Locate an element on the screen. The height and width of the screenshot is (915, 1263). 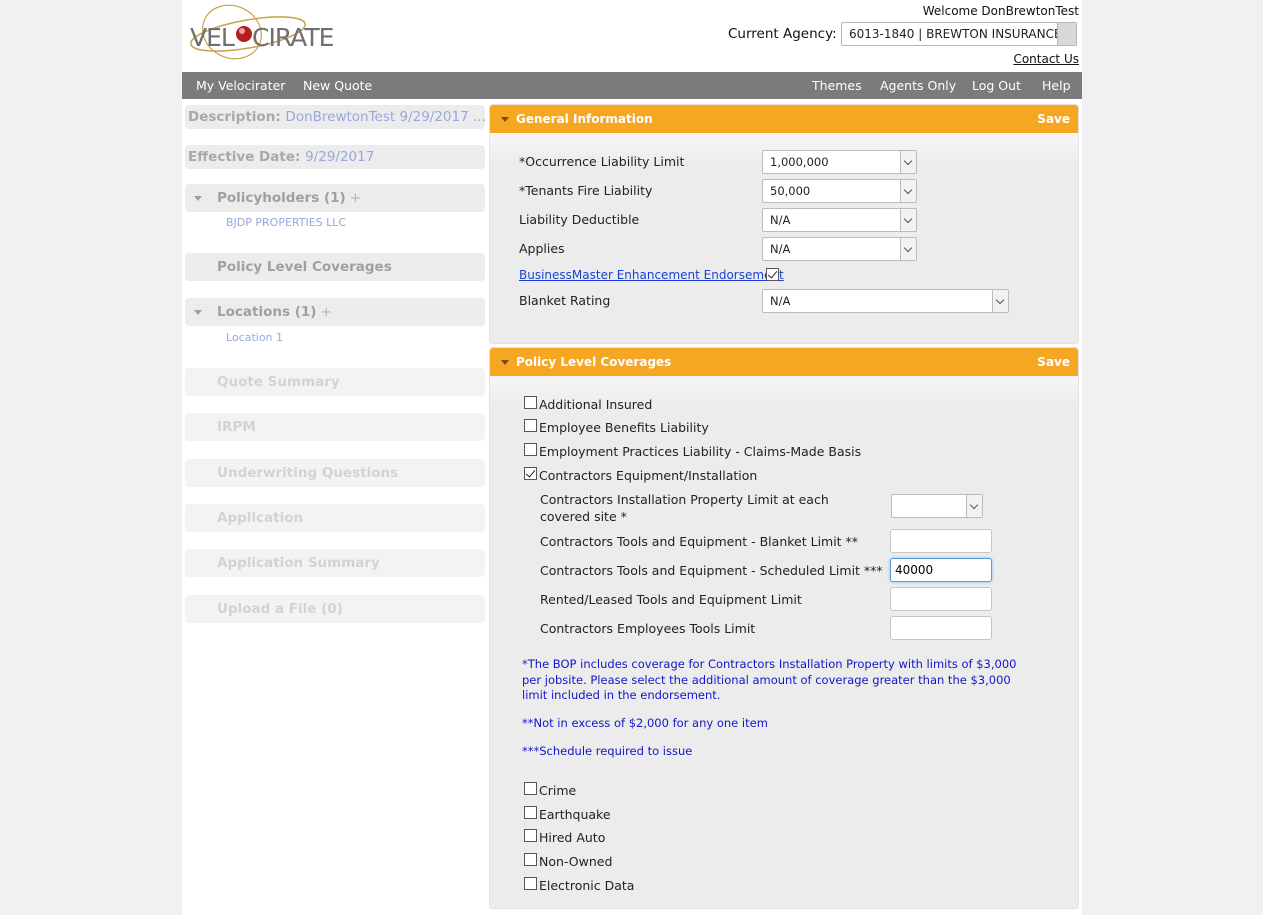
general-save-button: Save is located at coordinates (1053, 119).